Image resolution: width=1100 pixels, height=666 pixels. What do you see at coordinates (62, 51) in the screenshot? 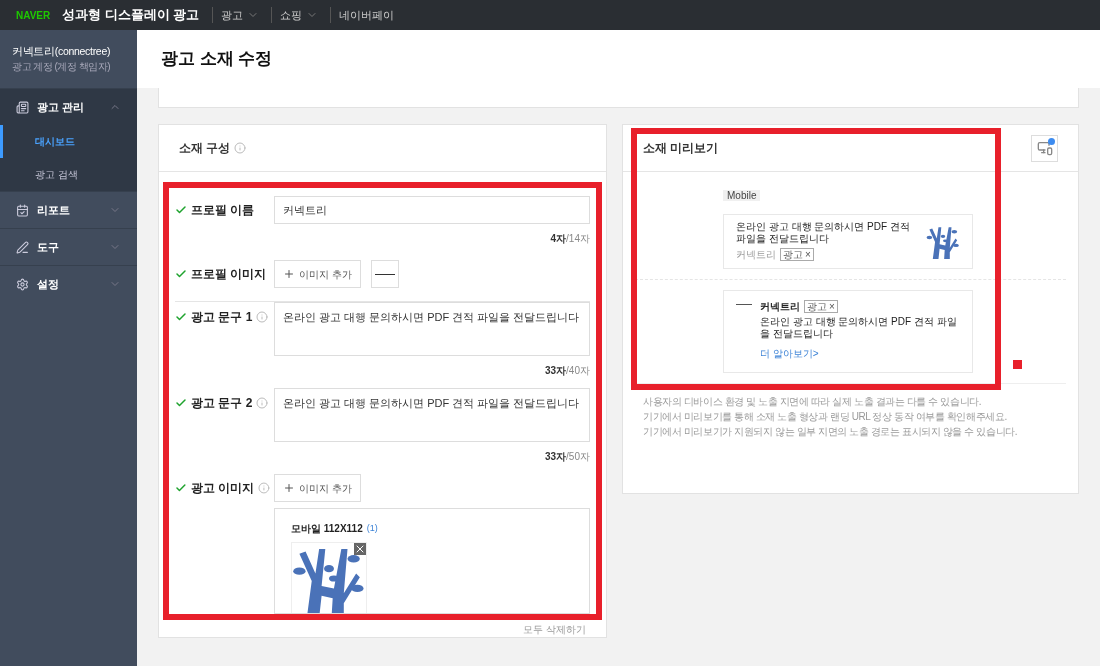
I see `account-name: 커넥트리(connectree)` at bounding box center [62, 51].